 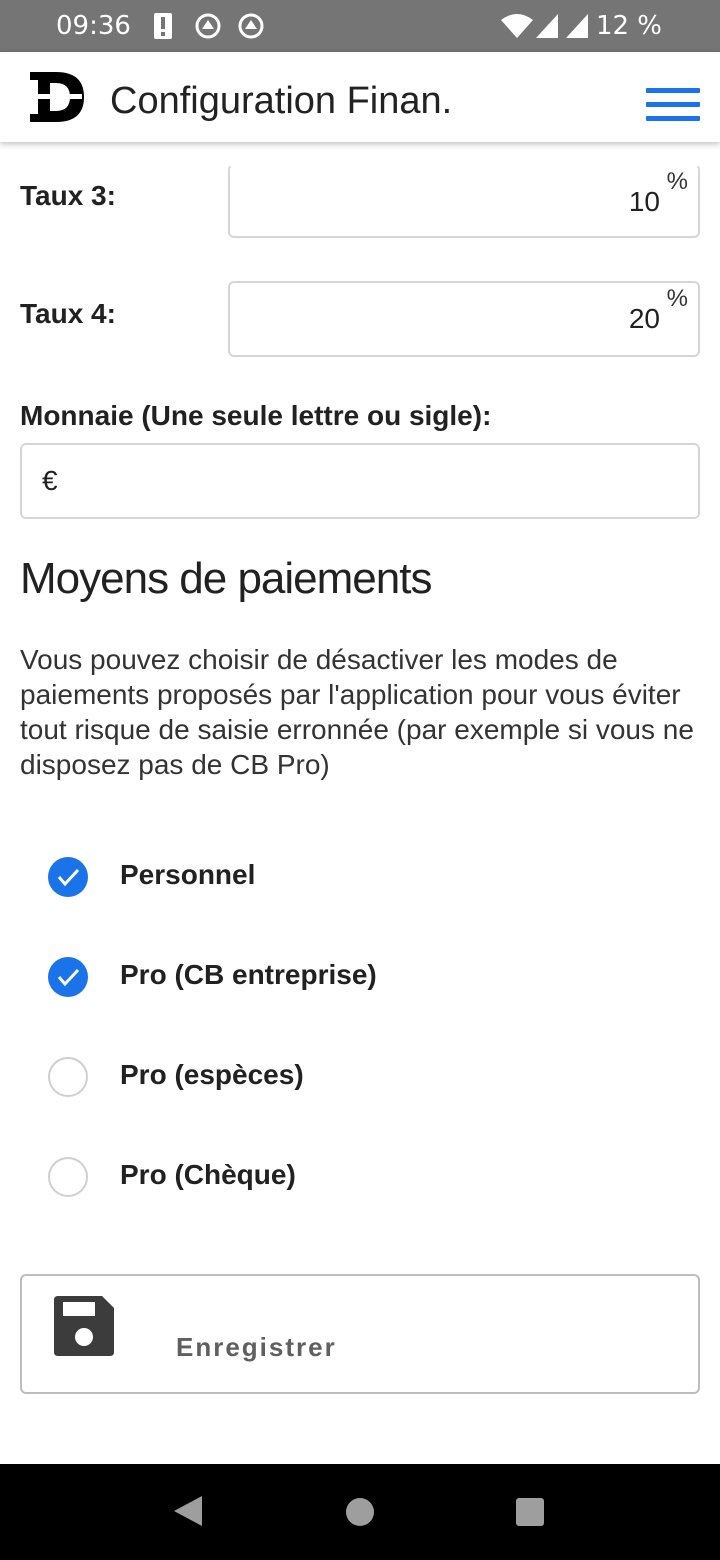 What do you see at coordinates (208, 1174) in the screenshot?
I see `payment-option-label: Pro (Chèque)` at bounding box center [208, 1174].